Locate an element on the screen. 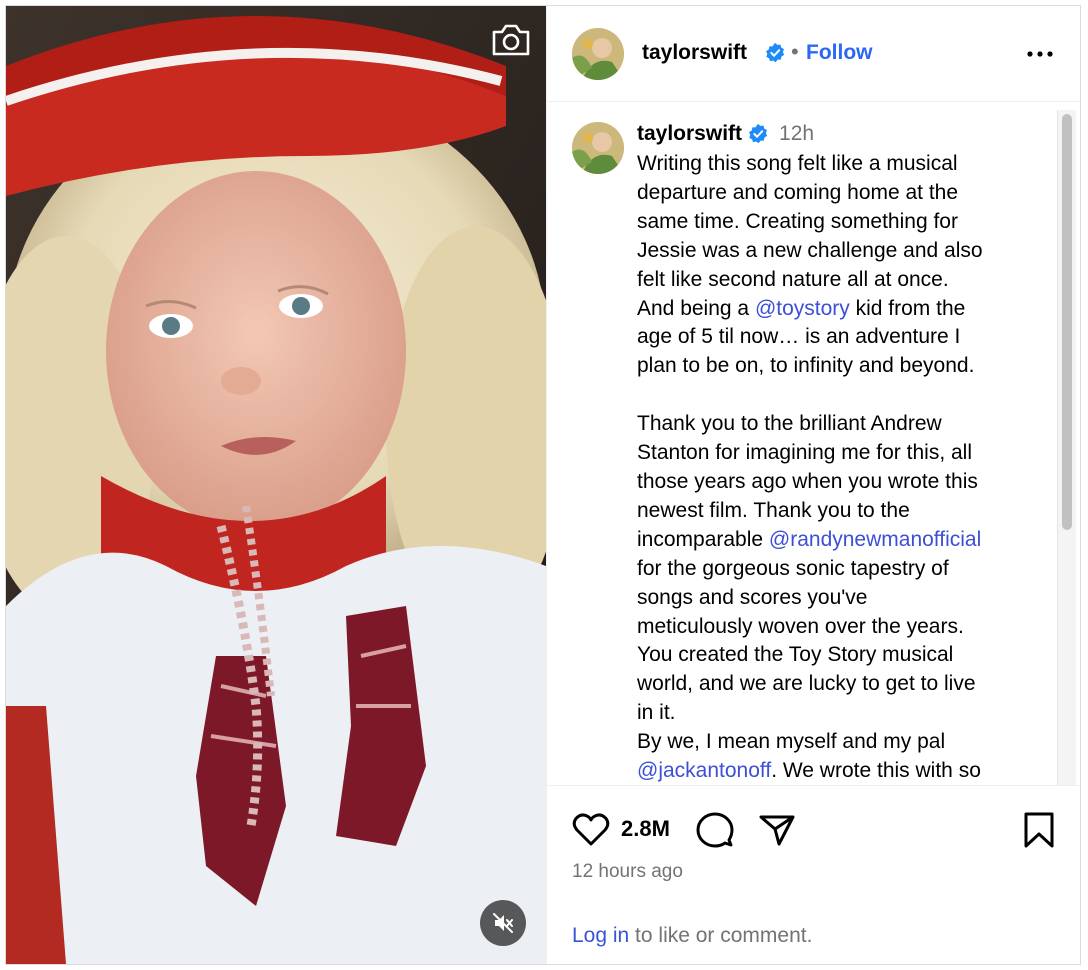 This screenshot has width=1088, height=970. avatar is located at coordinates (598, 54).